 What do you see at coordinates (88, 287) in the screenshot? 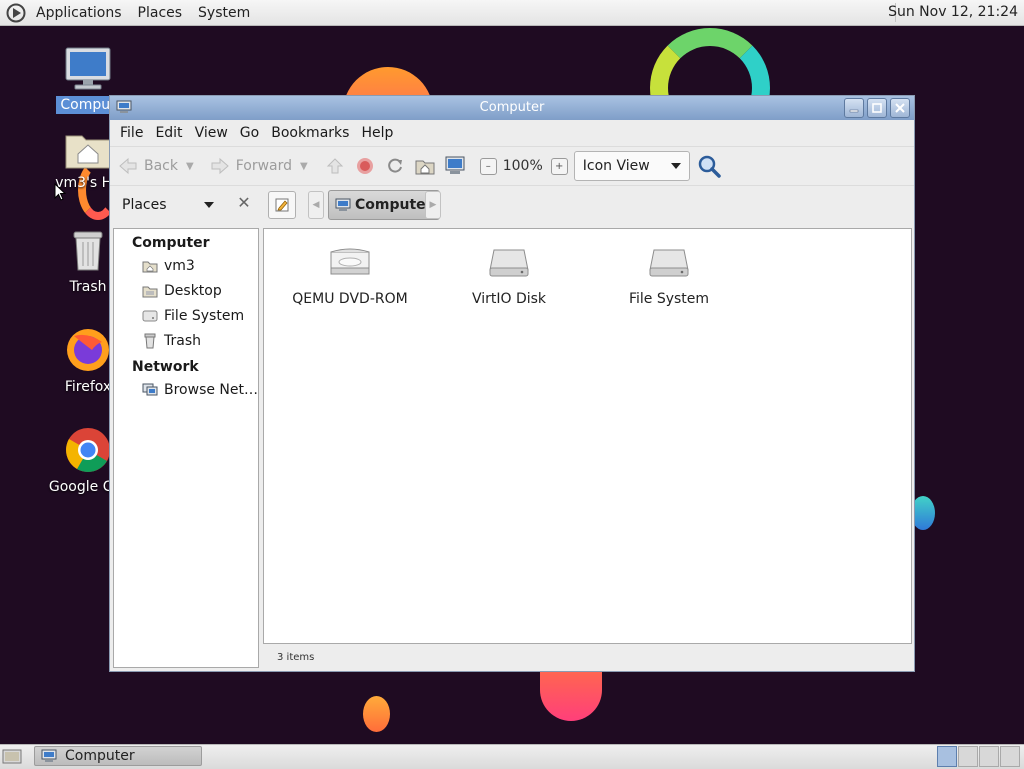
I see `desktop-icon-label: Trash` at bounding box center [88, 287].